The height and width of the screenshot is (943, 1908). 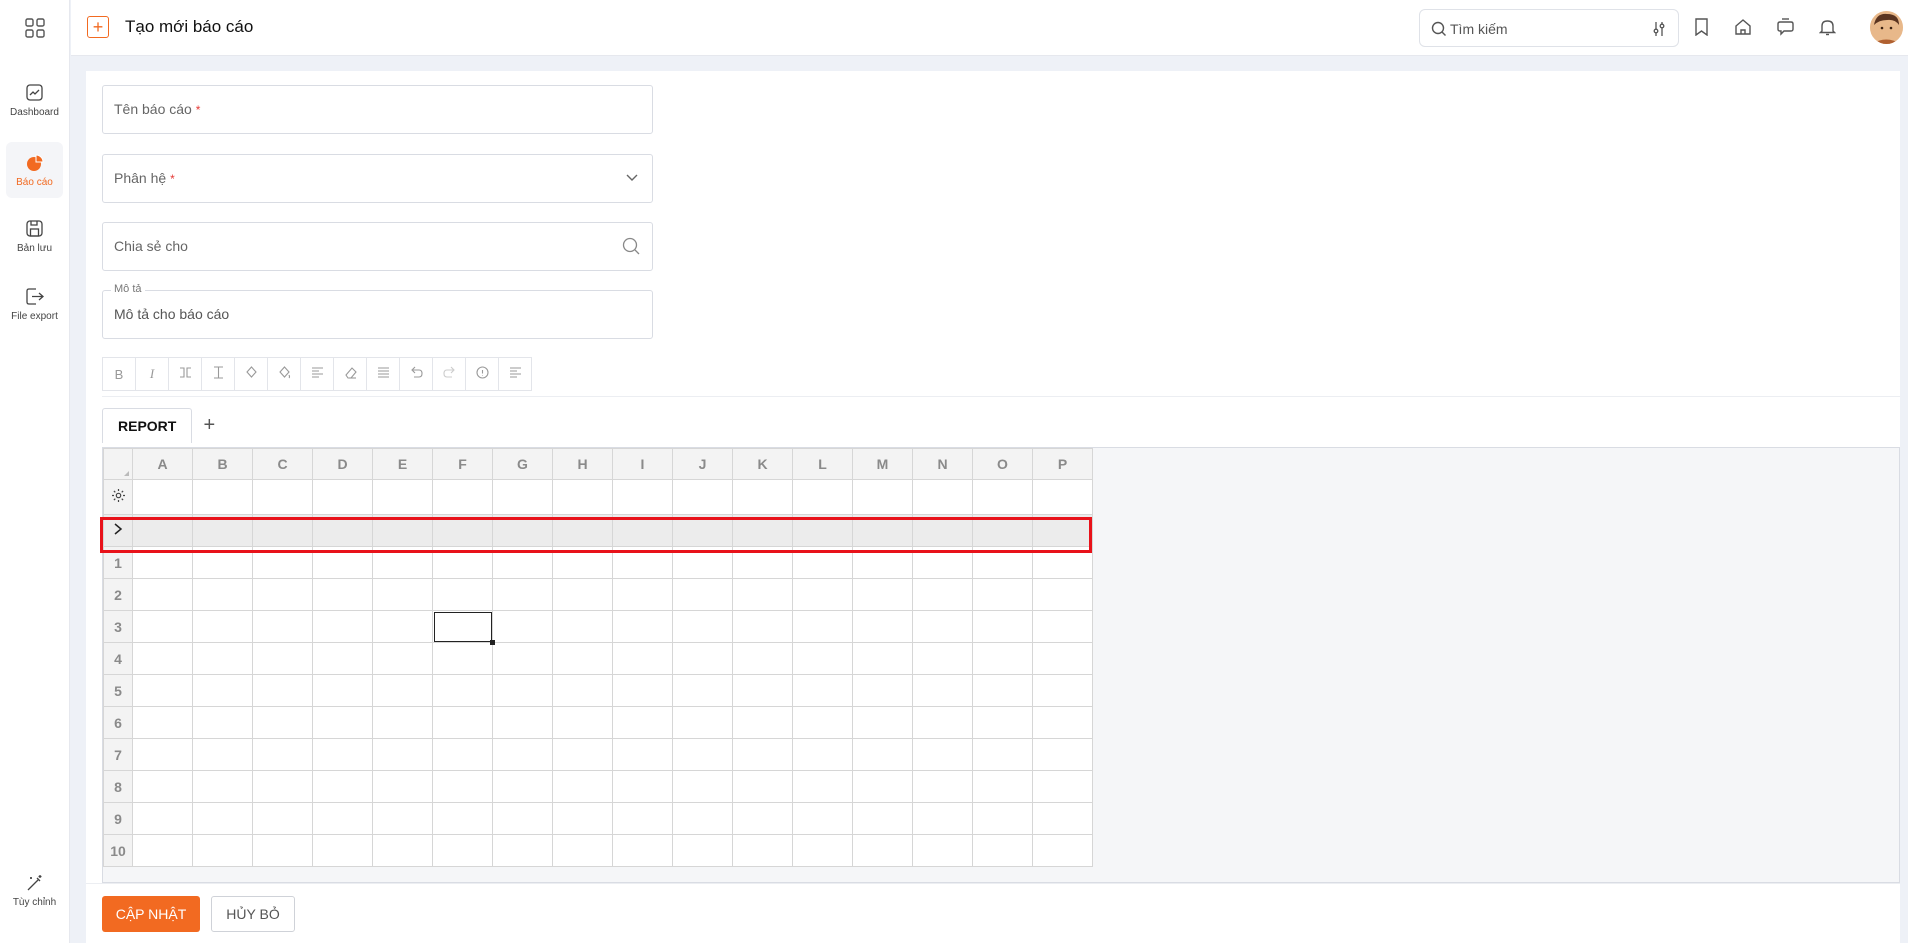 What do you see at coordinates (118, 497) in the screenshot?
I see `settings-row-header` at bounding box center [118, 497].